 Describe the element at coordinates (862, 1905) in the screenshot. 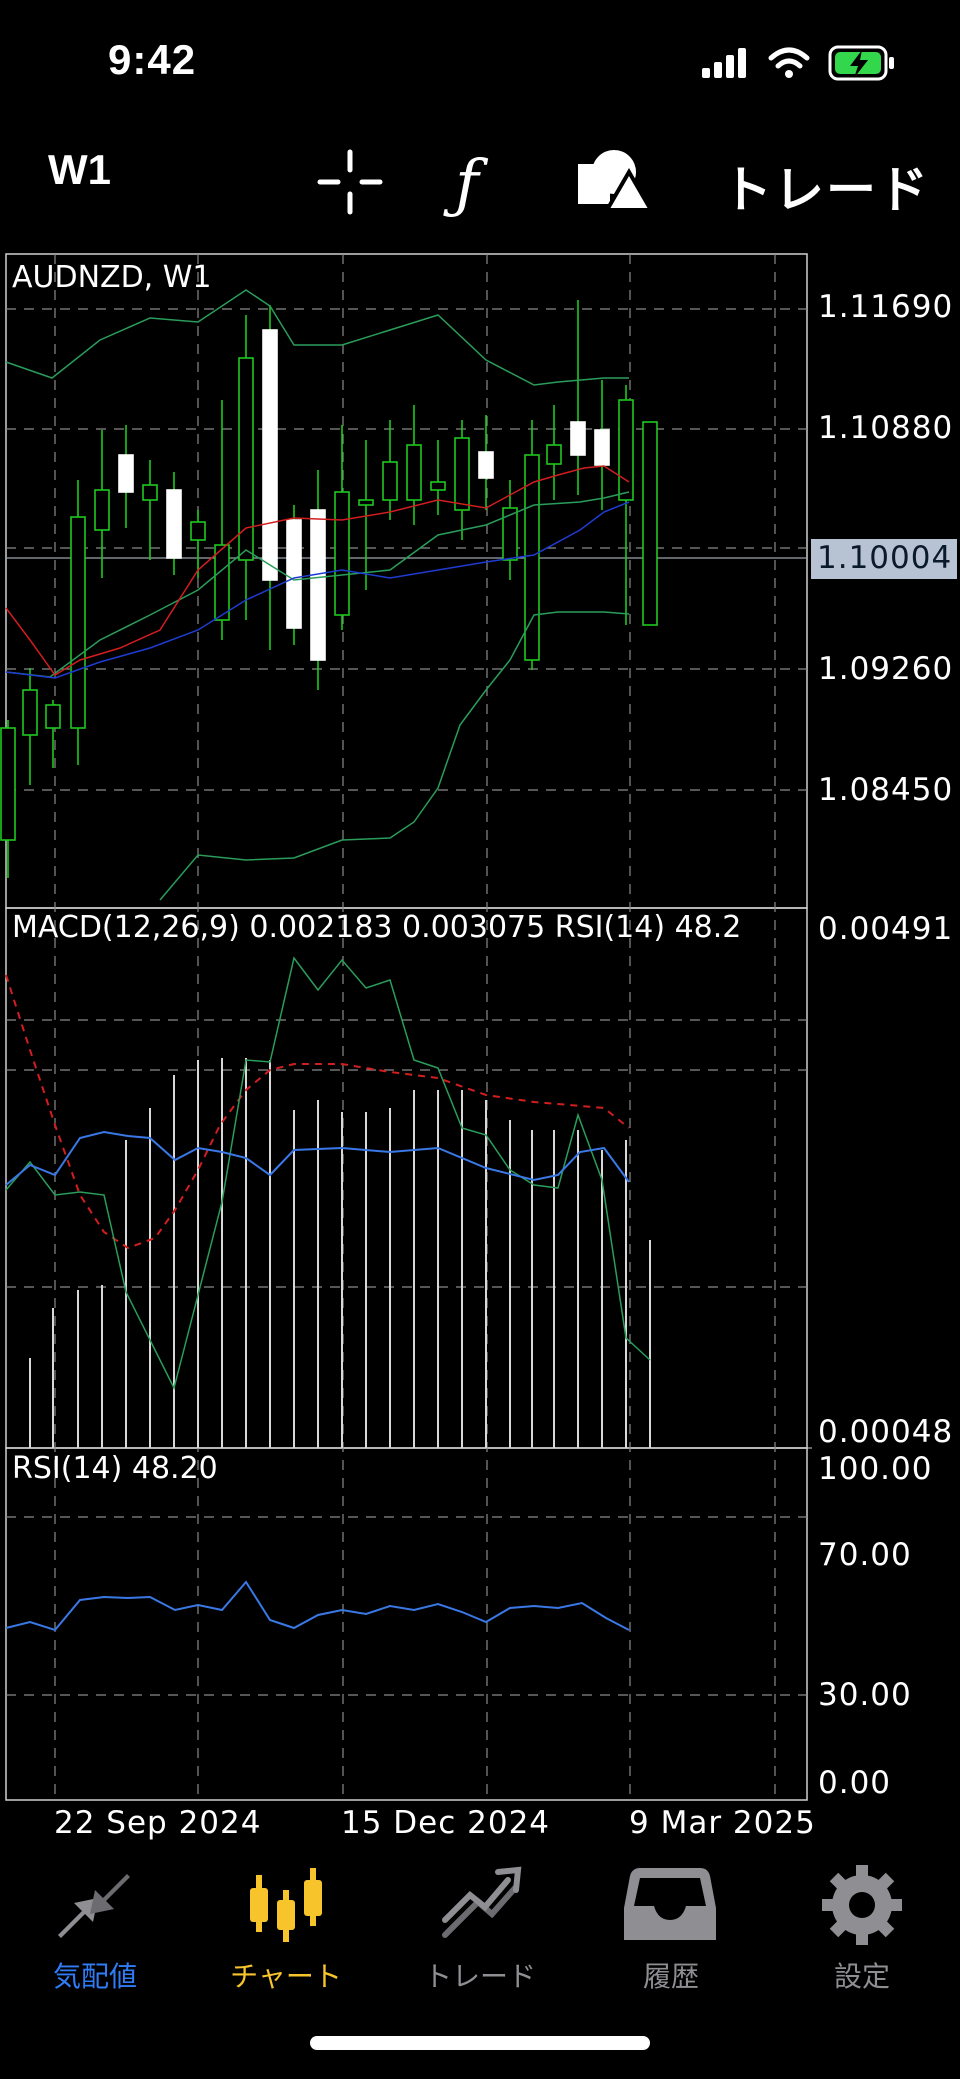

I see `gear-icon` at that location.